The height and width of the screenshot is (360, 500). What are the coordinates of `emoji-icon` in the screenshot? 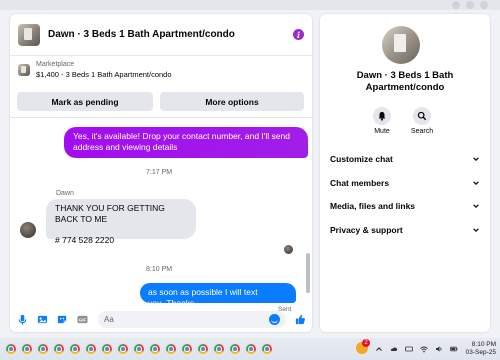 It's located at (274, 319).